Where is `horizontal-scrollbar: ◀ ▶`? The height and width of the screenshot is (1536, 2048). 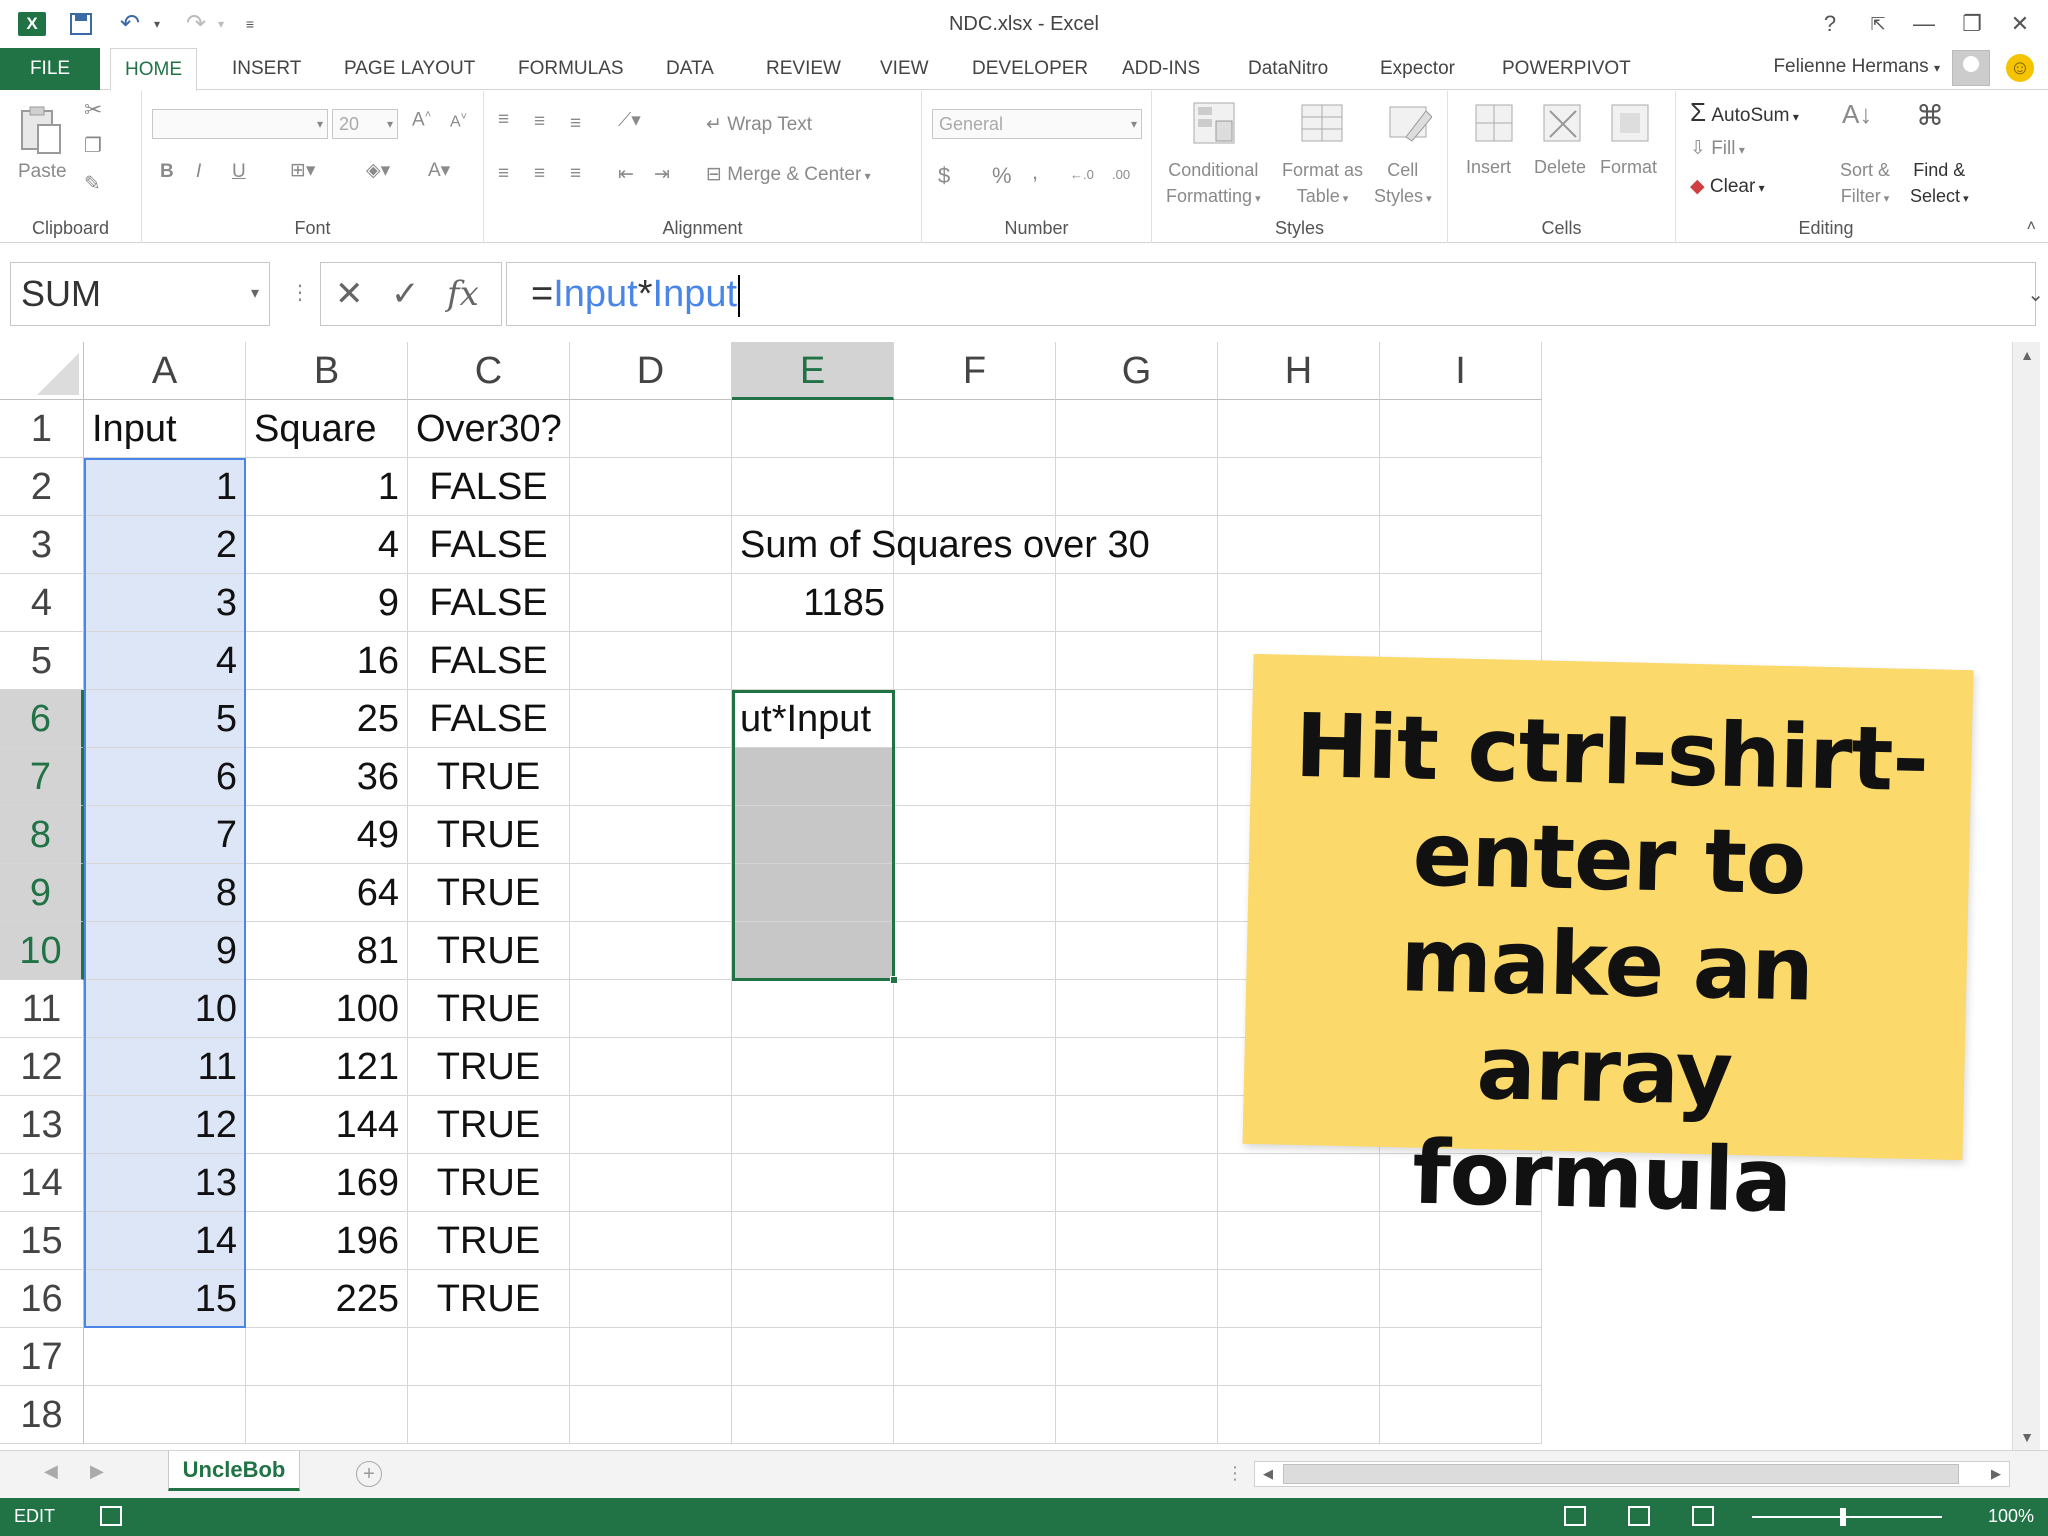
horizontal-scrollbar: ◀ ▶ is located at coordinates (1632, 1474).